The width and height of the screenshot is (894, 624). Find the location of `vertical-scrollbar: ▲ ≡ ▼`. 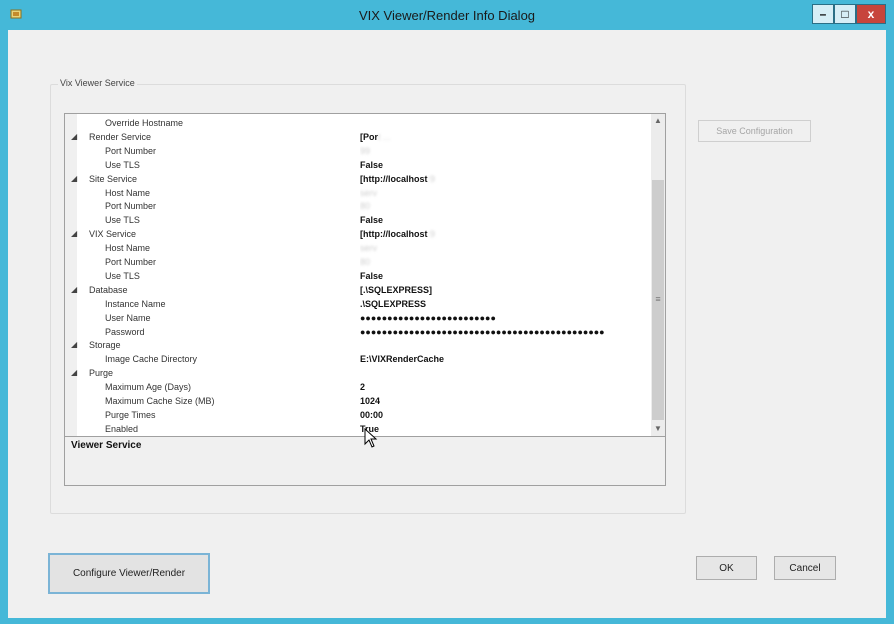

vertical-scrollbar: ▲ ≡ ▼ is located at coordinates (658, 275).